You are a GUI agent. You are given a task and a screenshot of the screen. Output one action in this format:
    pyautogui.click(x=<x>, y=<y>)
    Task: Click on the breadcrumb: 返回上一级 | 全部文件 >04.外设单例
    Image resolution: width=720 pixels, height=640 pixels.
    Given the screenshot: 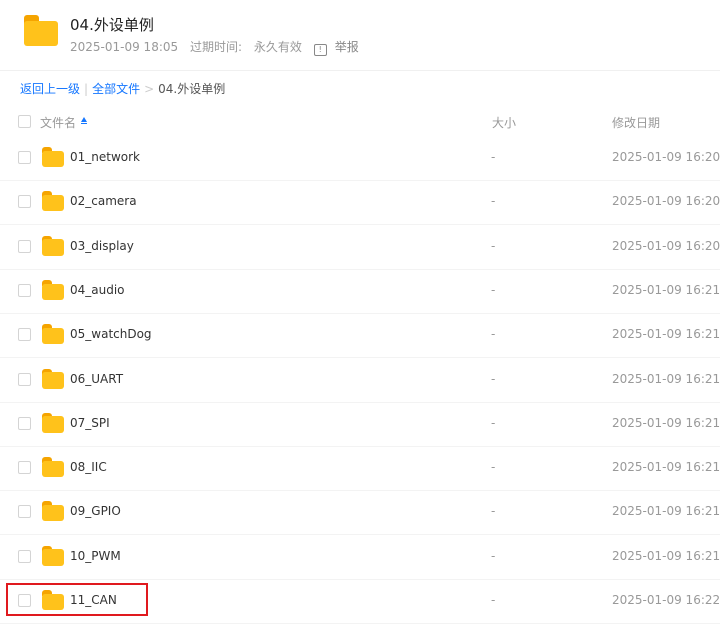 What is the action you would take?
    pyautogui.click(x=122, y=88)
    